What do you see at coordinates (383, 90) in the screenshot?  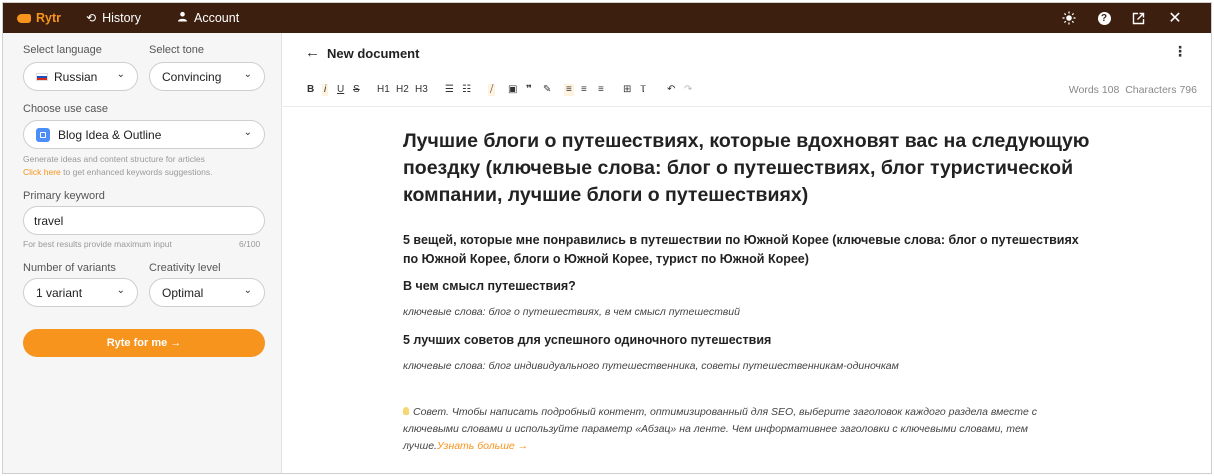 I see `h1-button: H1` at bounding box center [383, 90].